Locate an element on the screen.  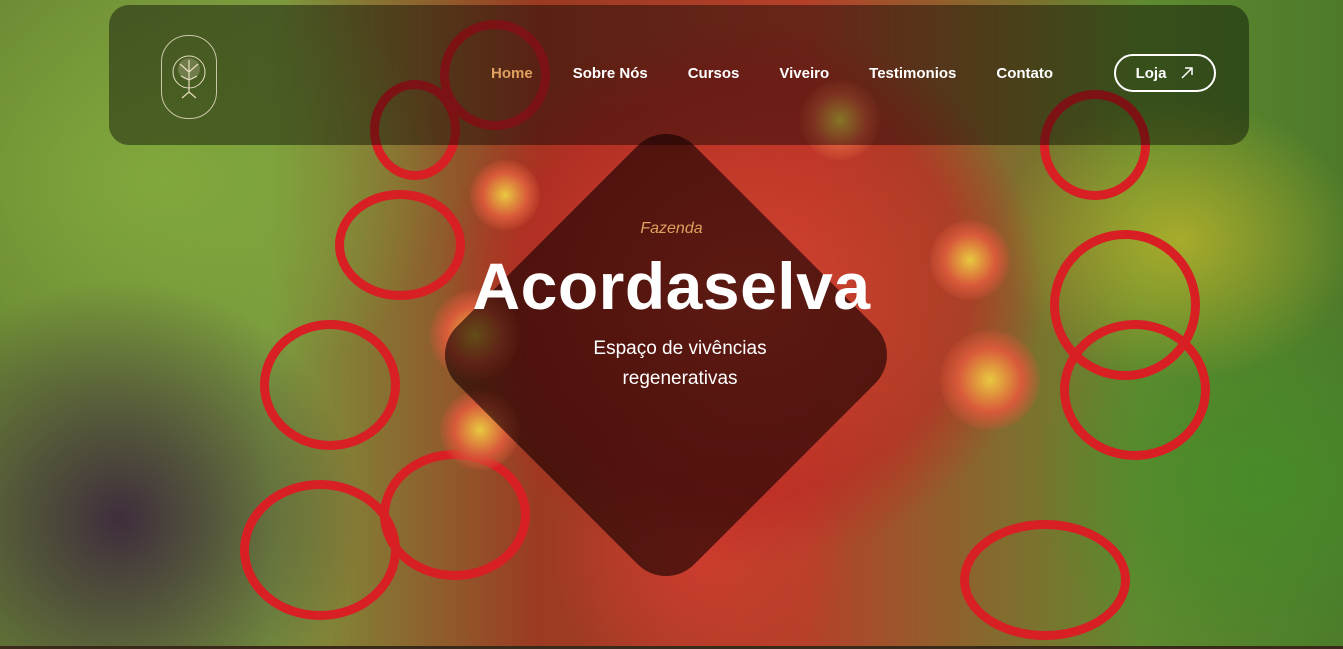
nav-item-sobre-nos: Sobre Nós is located at coordinates (610, 74).